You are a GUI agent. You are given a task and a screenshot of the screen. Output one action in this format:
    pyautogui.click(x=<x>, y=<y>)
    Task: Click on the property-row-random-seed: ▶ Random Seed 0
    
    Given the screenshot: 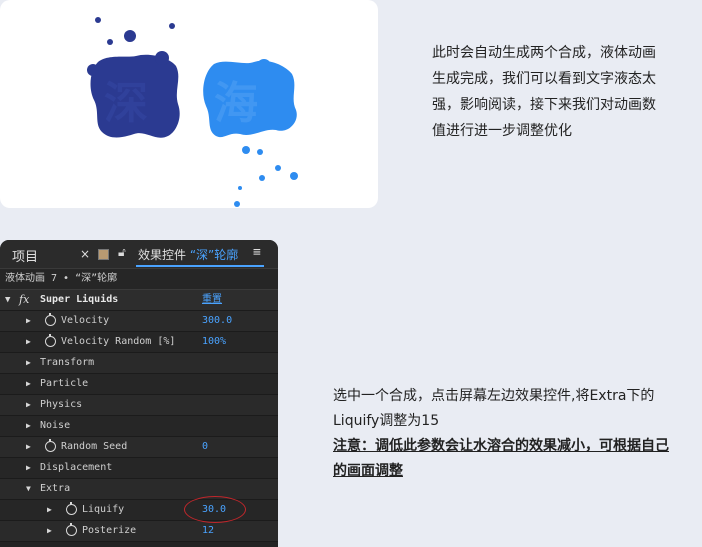 What is the action you would take?
    pyautogui.click(x=139, y=447)
    